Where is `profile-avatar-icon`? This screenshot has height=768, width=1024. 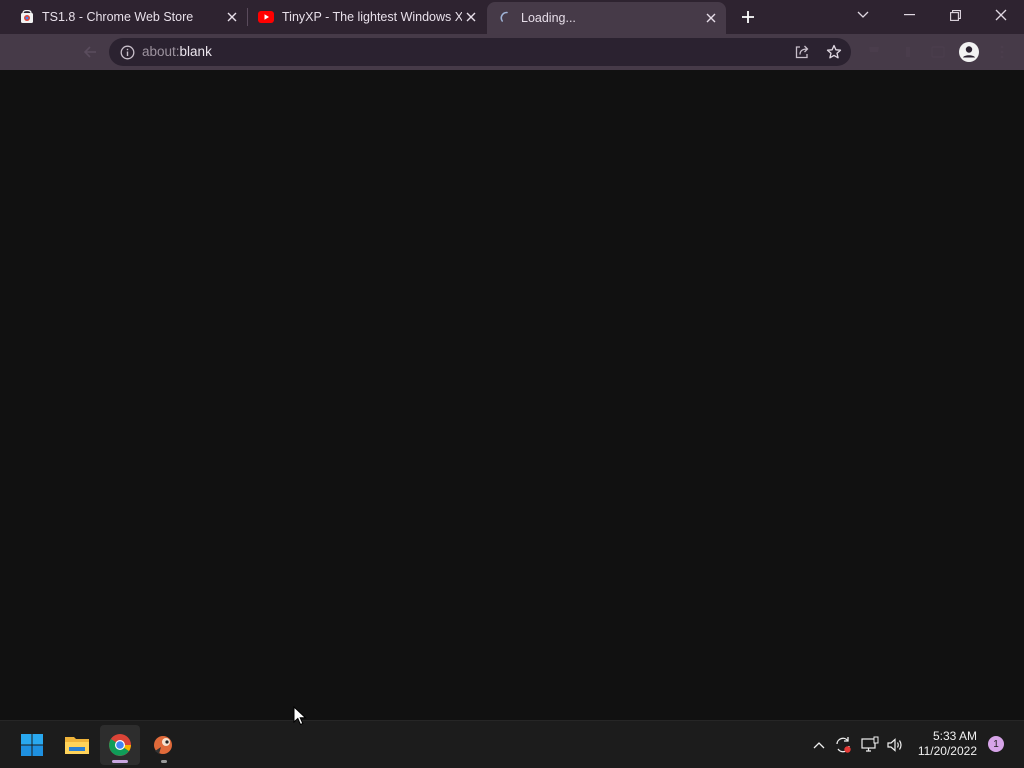
profile-avatar-icon is located at coordinates (969, 52).